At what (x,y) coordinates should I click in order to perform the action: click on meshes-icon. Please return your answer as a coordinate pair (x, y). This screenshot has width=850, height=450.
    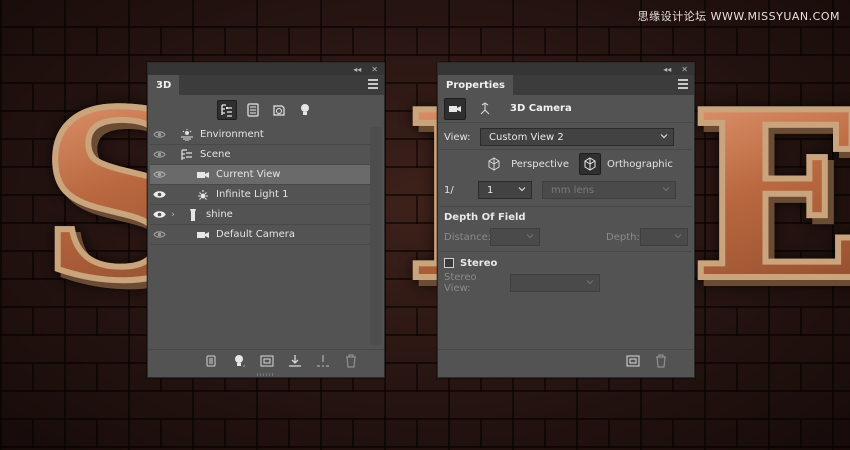
    Looking at the image, I should click on (253, 110).